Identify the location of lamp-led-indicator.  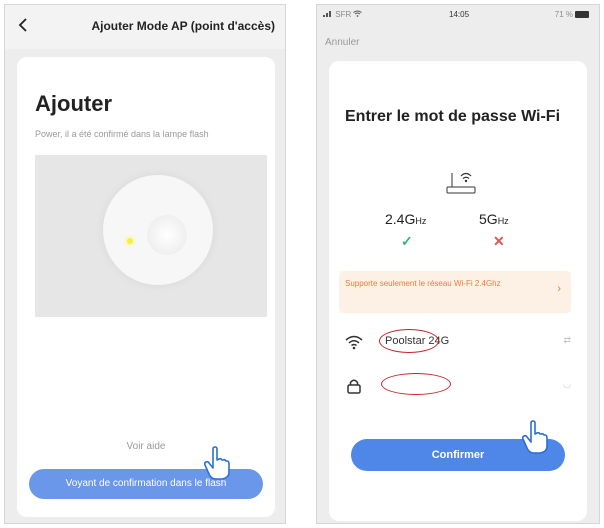
(130, 241).